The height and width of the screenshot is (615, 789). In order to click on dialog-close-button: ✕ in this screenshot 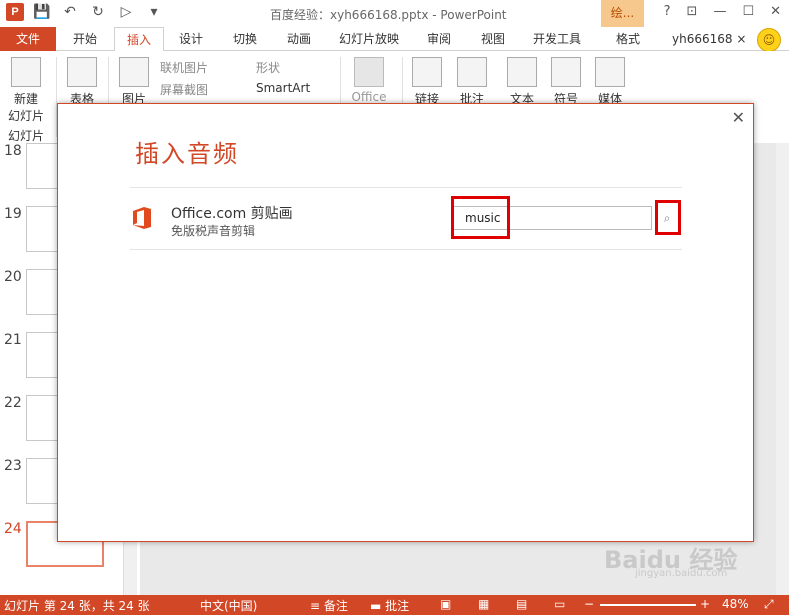, I will do `click(738, 117)`.